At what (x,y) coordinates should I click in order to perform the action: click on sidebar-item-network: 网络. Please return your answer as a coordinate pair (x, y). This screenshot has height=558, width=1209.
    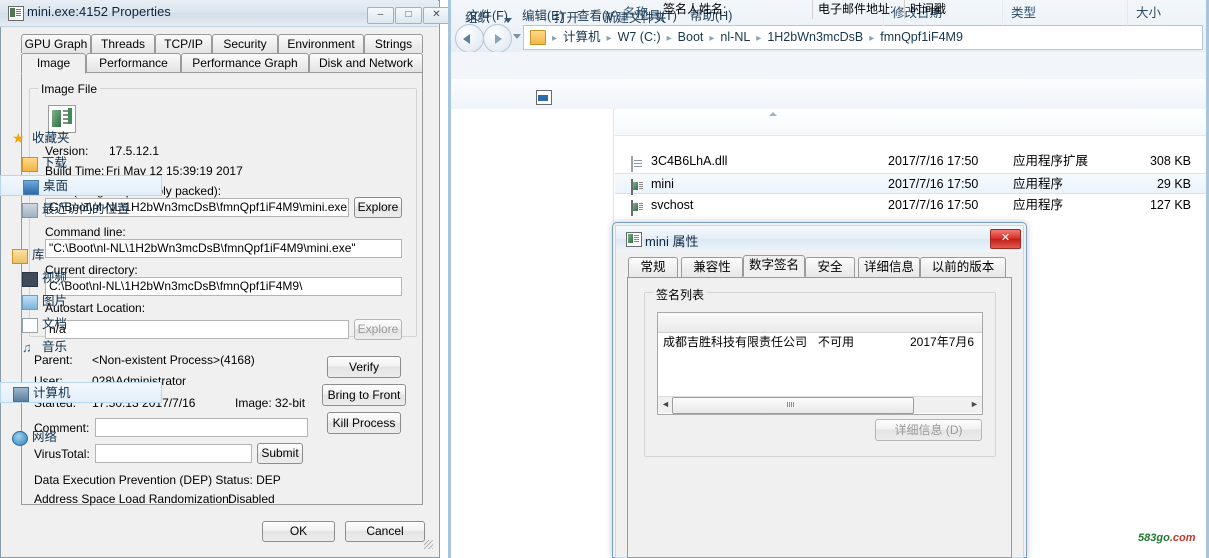
    Looking at the image, I should click on (81, 437).